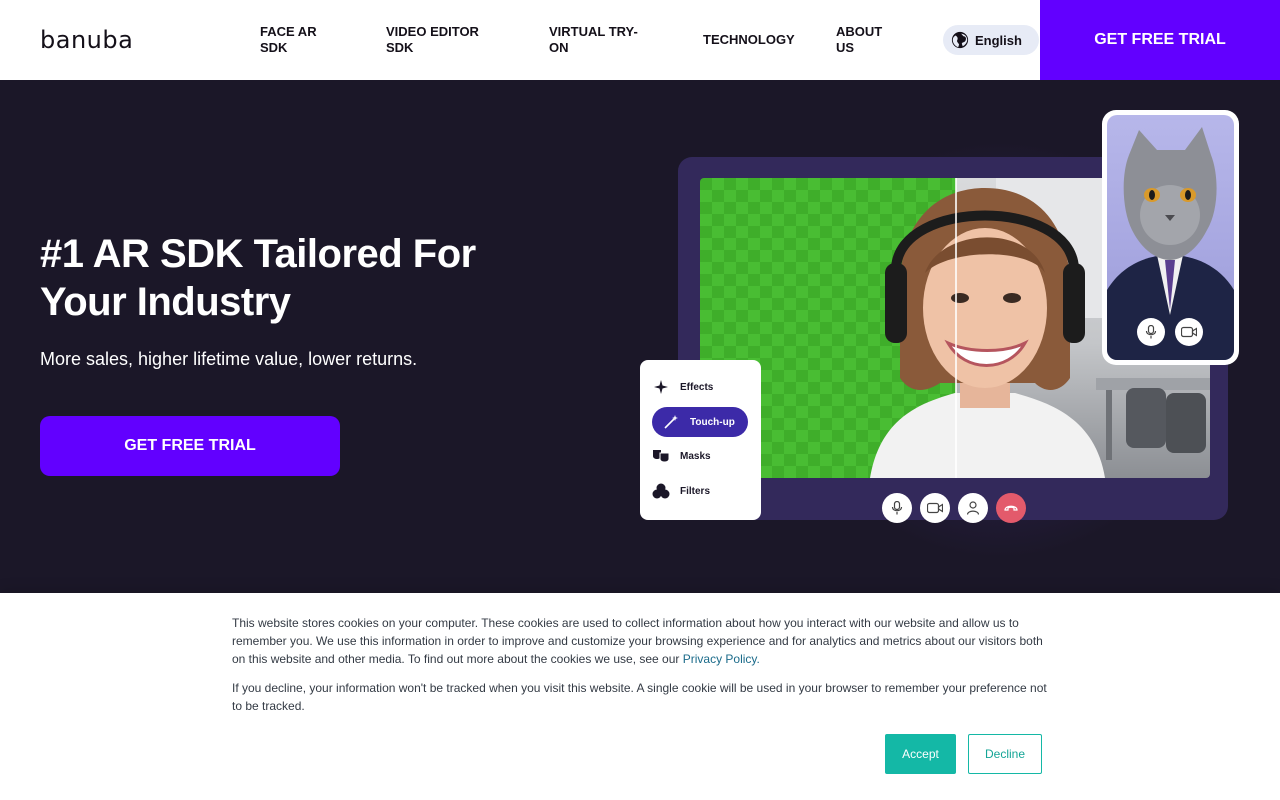 Image resolution: width=1280 pixels, height=800 pixels. I want to click on language-selector: English, so click(991, 40).